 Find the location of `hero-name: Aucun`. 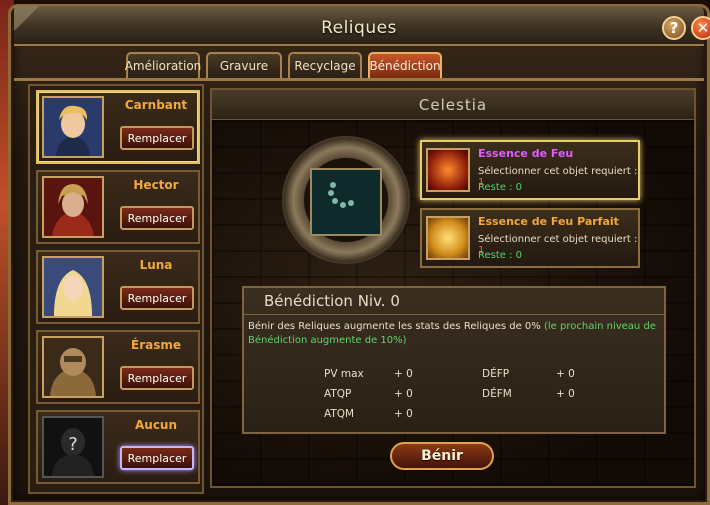

hero-name: Aucun is located at coordinates (156, 425).